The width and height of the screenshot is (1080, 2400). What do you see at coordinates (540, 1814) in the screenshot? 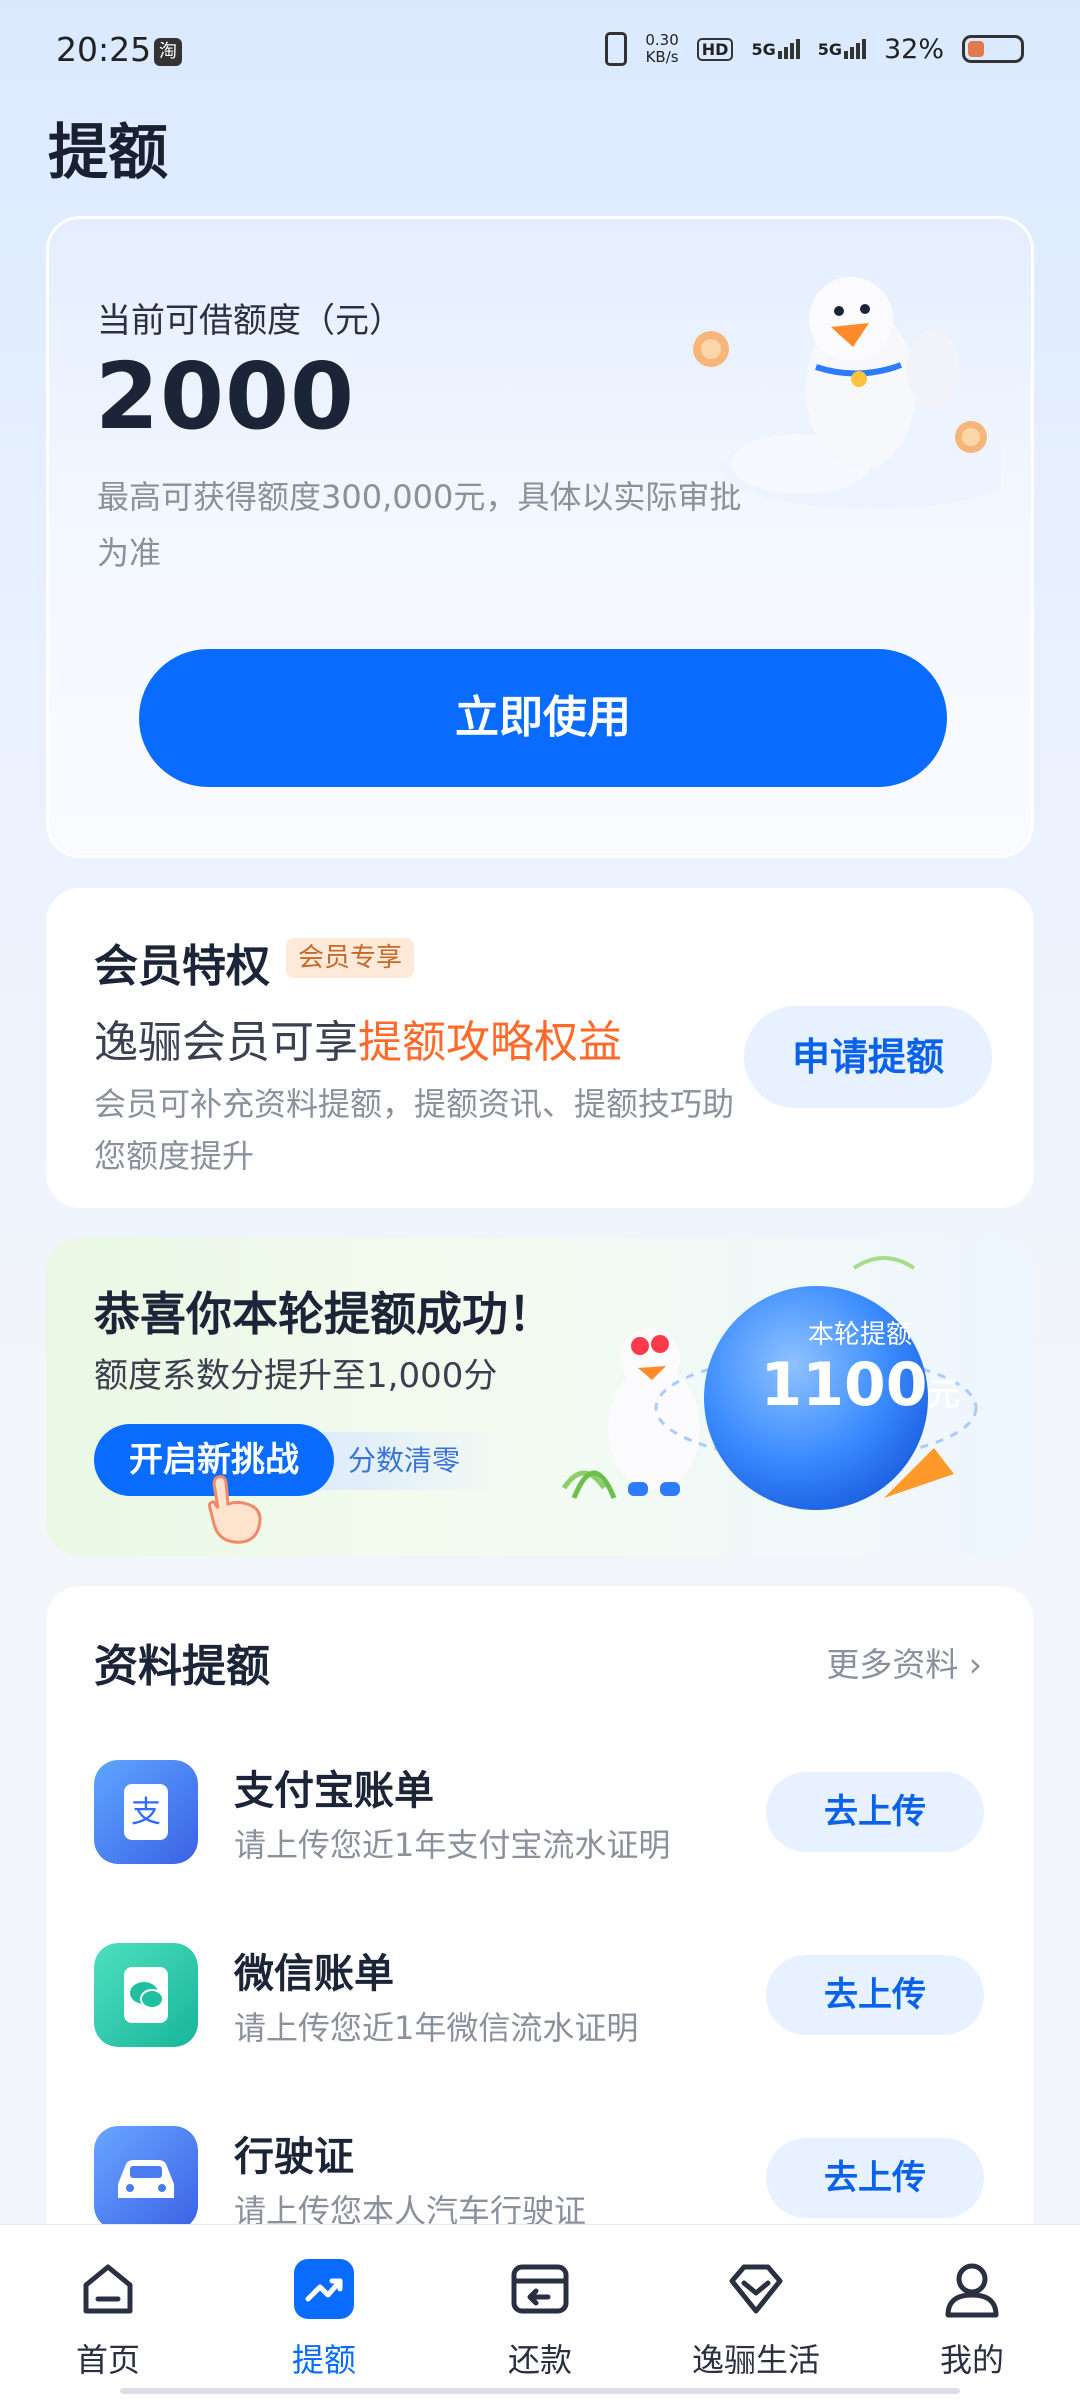
I see `doc-row-alipay: 支 支付宝账单 请上传您近1年支付宝流水证明 去上传` at bounding box center [540, 1814].